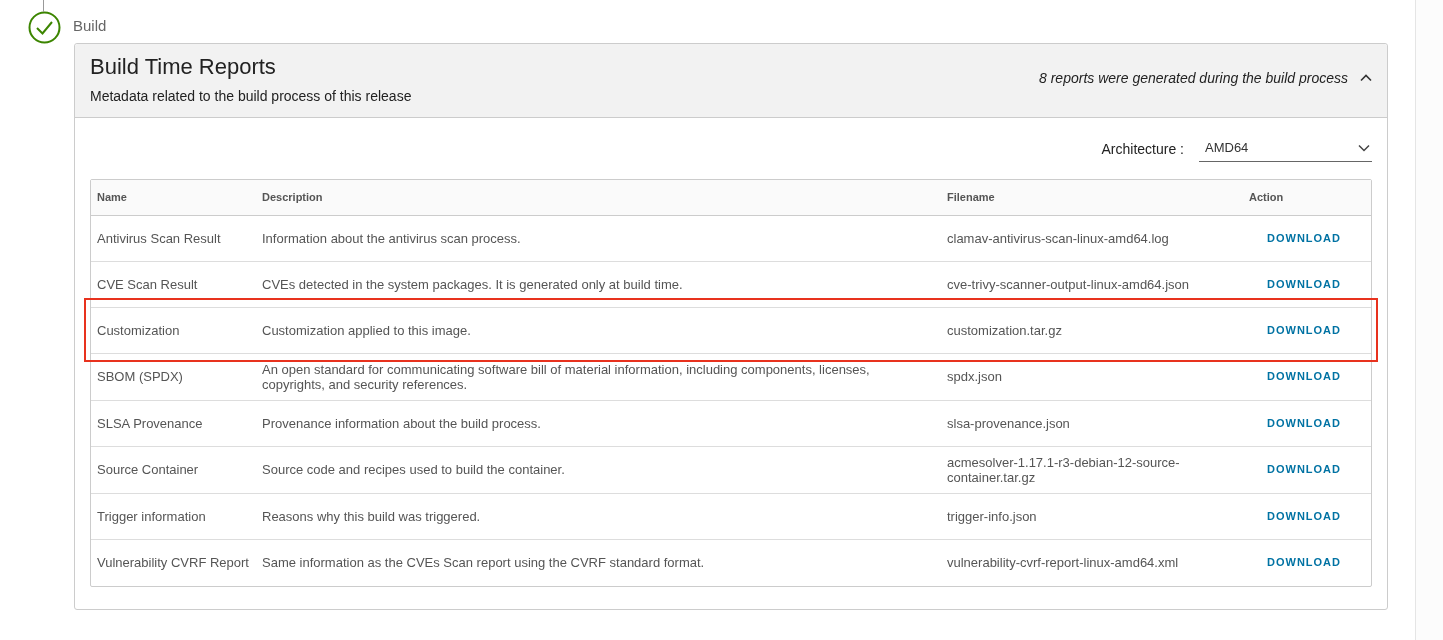  Describe the element at coordinates (112, 197) in the screenshot. I see `column-header: Name` at that location.